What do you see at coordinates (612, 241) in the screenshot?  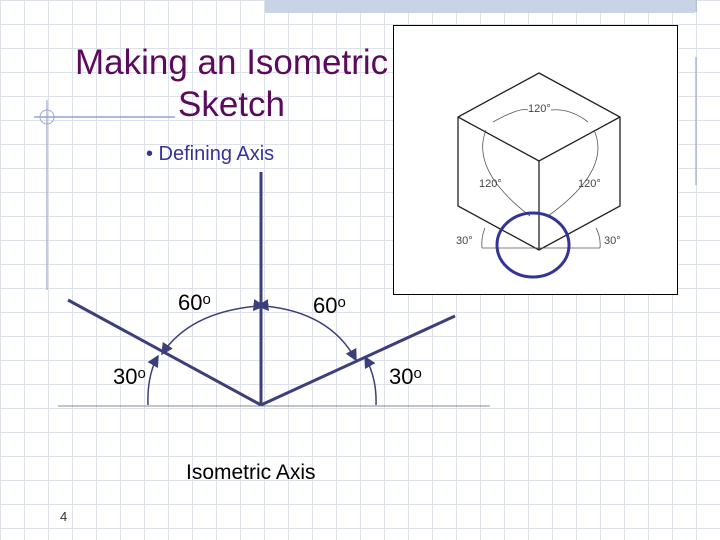 I see `figure-label-30-right: 30°` at bounding box center [612, 241].